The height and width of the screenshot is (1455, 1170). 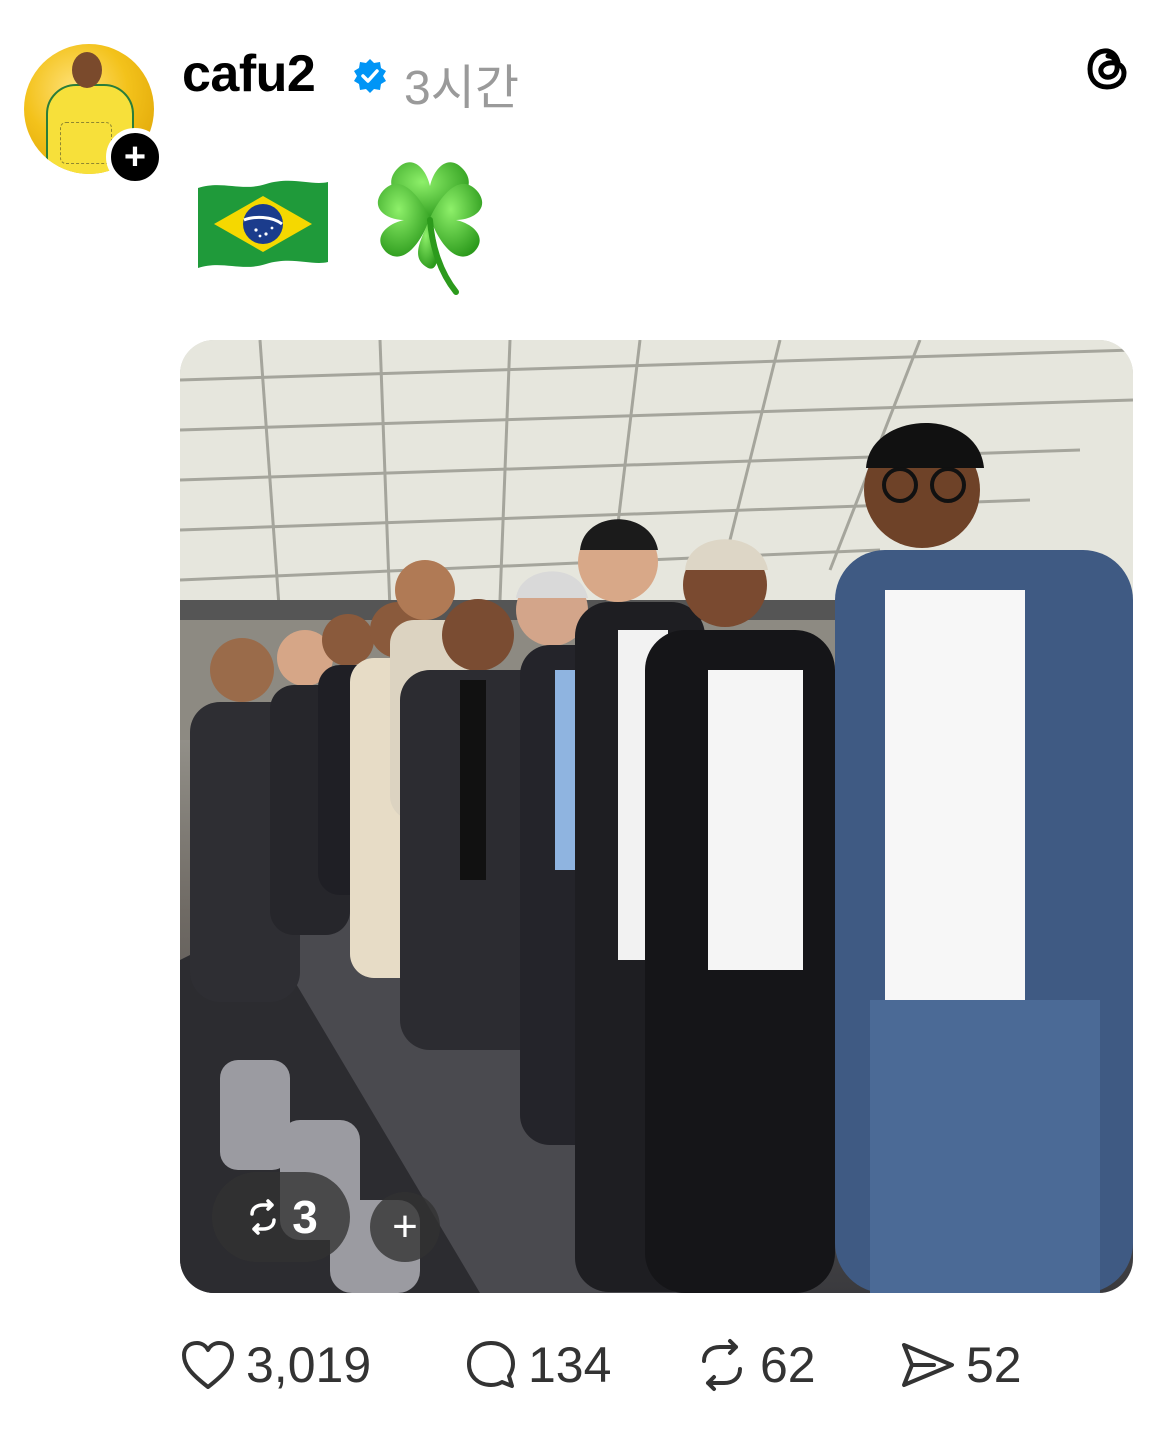 I want to click on post-timestamp: 3시간, so click(x=462, y=88).